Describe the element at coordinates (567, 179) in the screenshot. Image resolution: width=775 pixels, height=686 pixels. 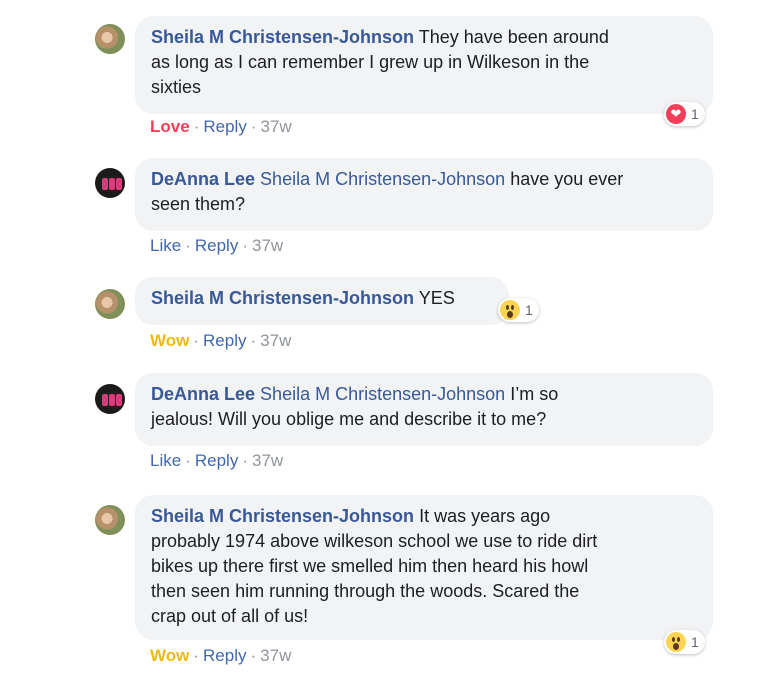
I see `comment-text: have you ever` at that location.